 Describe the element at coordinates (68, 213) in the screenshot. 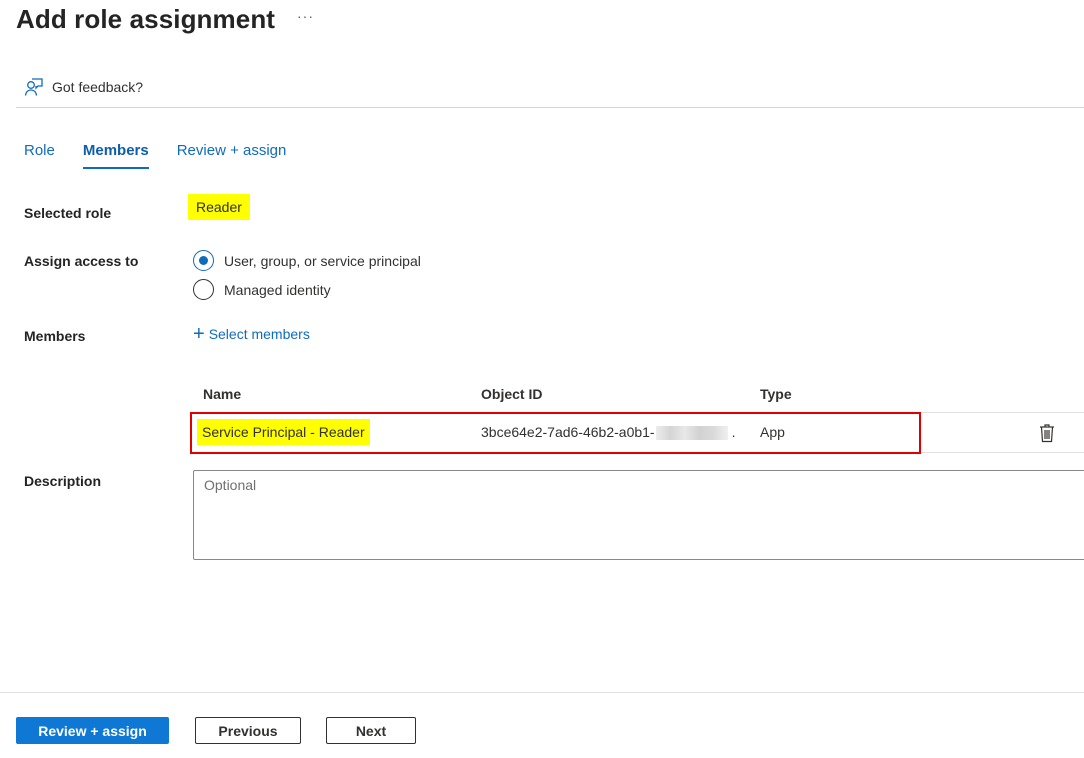

I see `selected-role-label: Selected role` at that location.